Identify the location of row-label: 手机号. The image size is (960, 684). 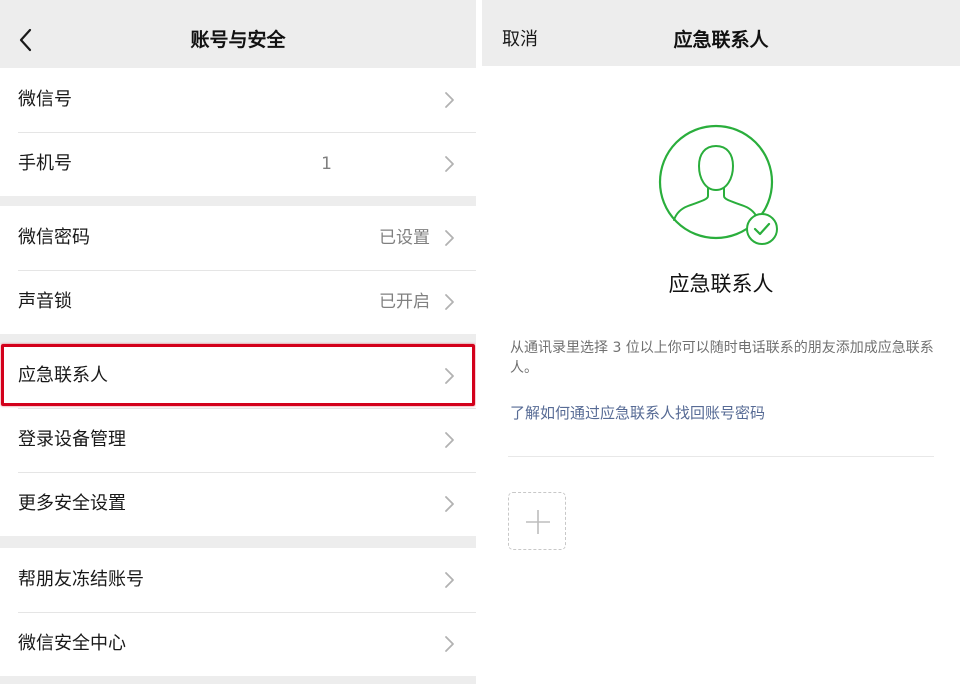
(45, 163).